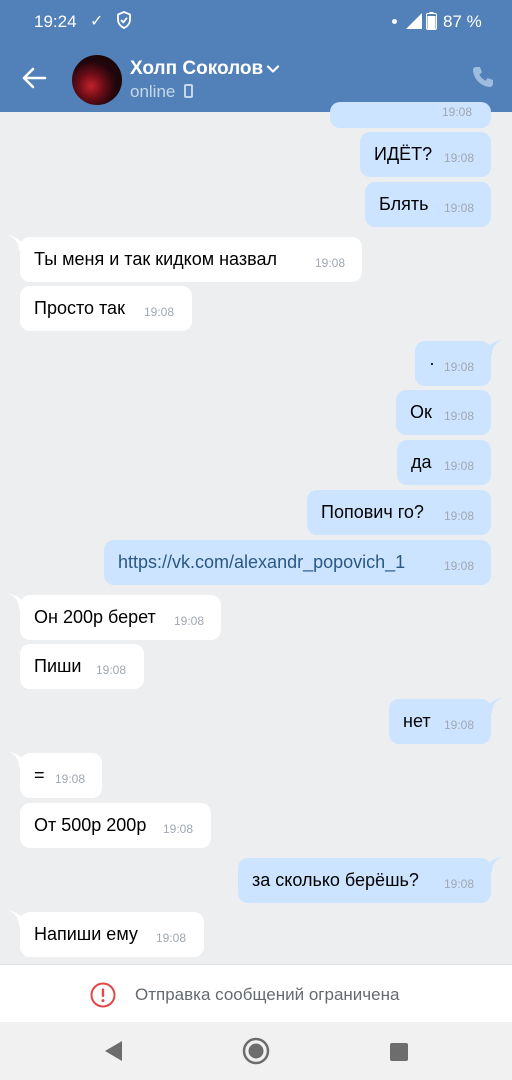  I want to click on message-incoming: Ты меня и так кидком назвал 19:08, so click(191, 259).